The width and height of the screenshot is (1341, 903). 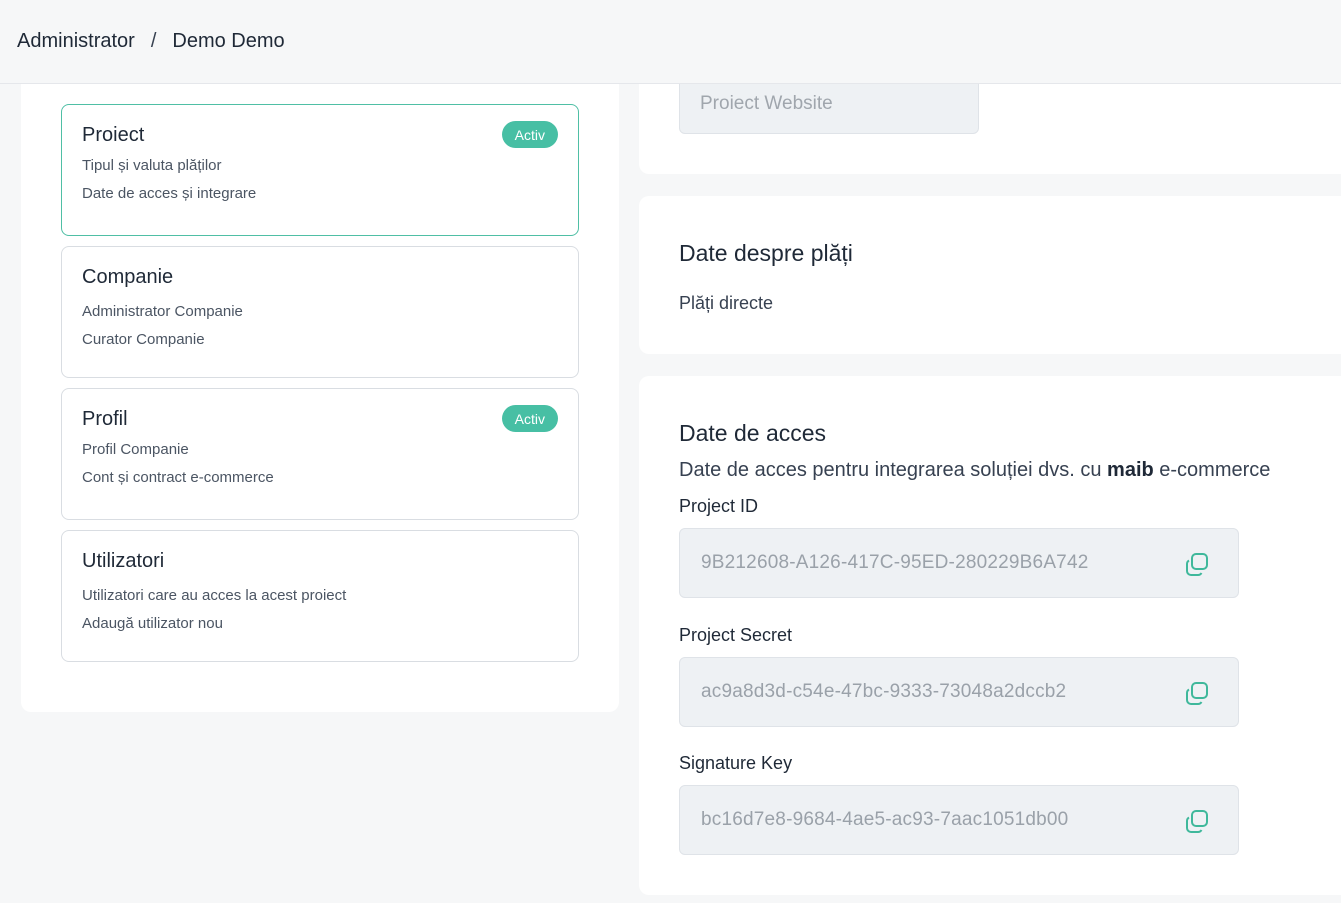 I want to click on website-section: Proiect Website, so click(x=990, y=124).